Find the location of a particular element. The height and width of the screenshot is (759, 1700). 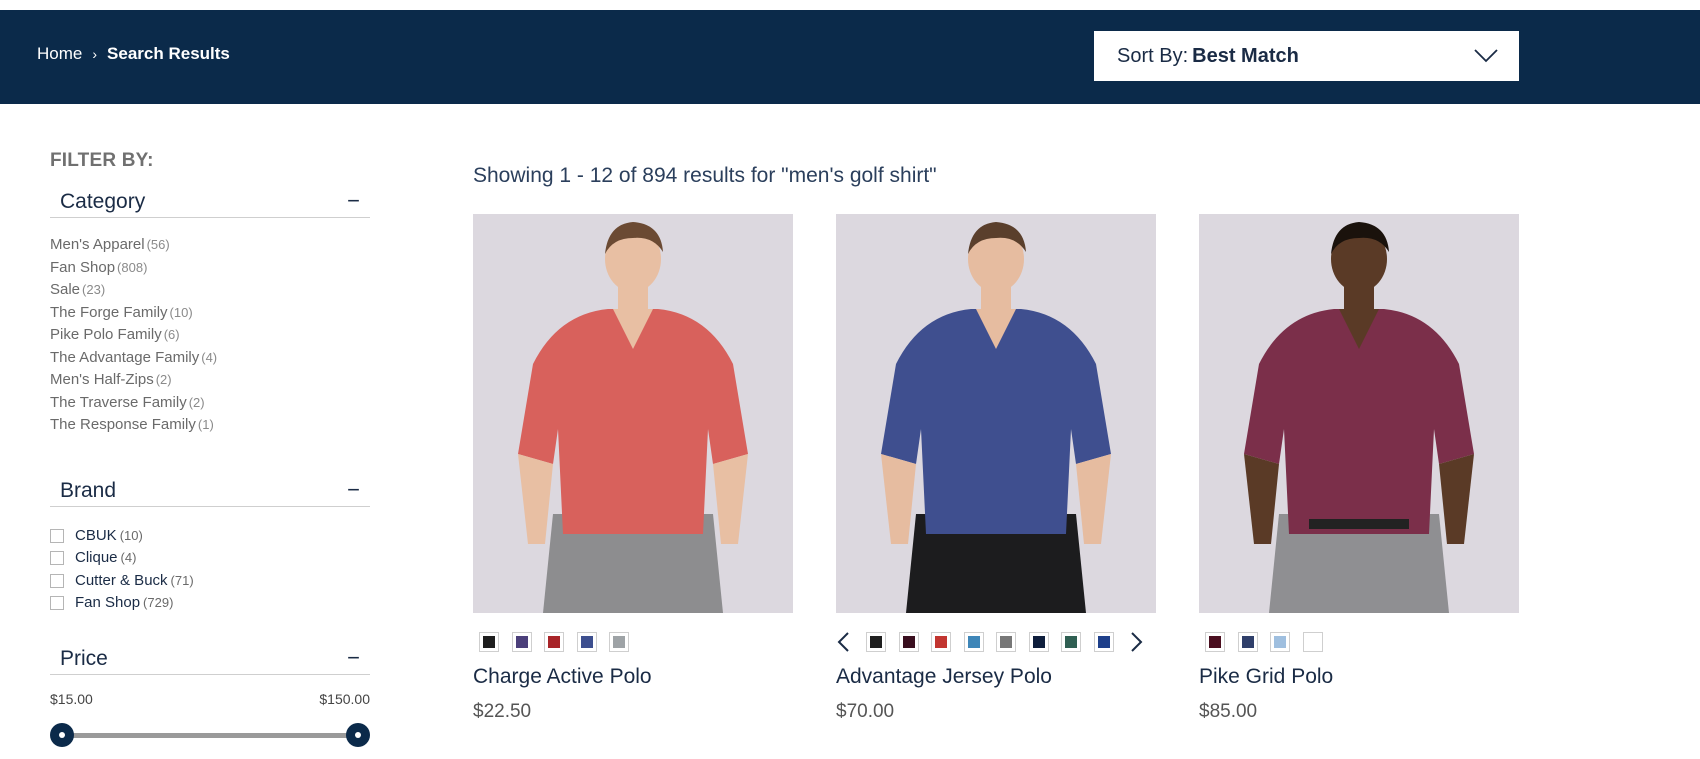

product-card: Pike Grid Polo $85.00 is located at coordinates (1359, 468).